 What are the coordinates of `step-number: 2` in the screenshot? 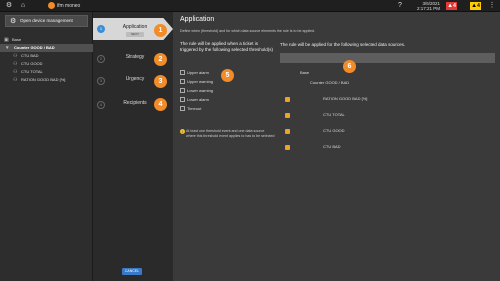 It's located at (101, 59).